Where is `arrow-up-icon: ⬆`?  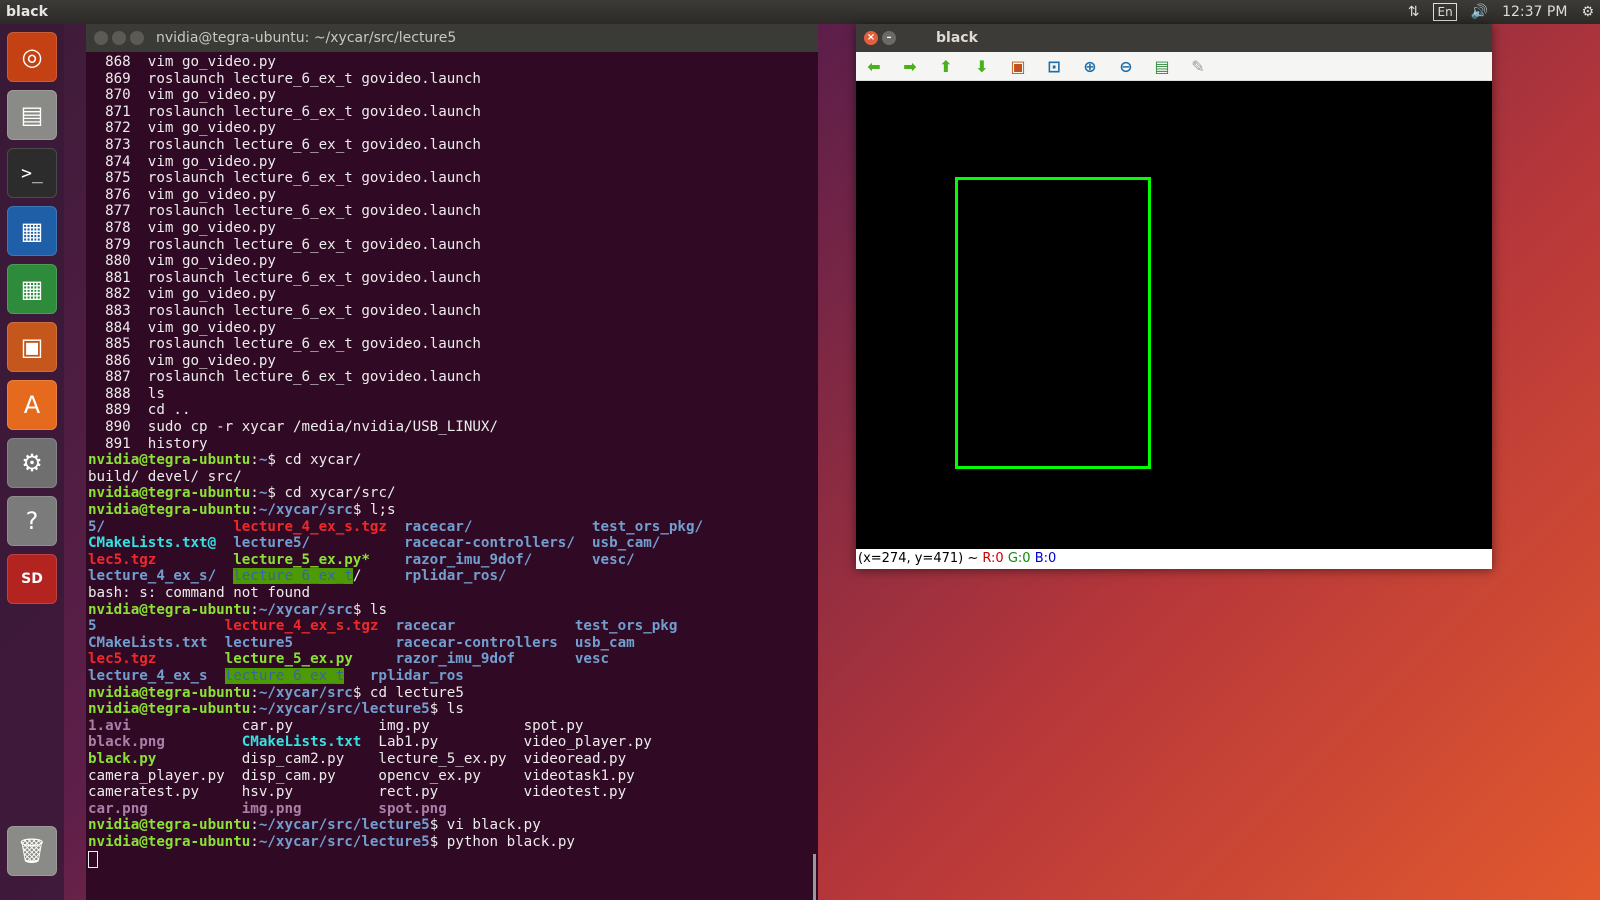
arrow-up-icon: ⬆ is located at coordinates (946, 66).